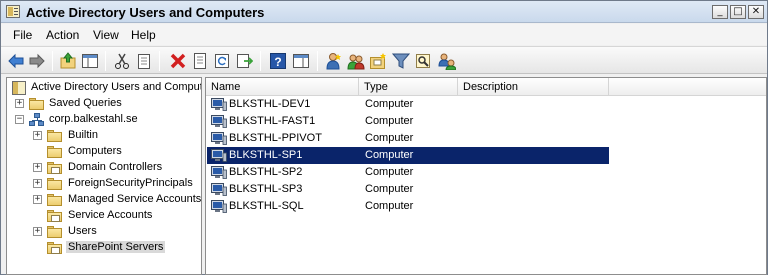 The height and width of the screenshot is (275, 768). I want to click on cut-icon, so click(122, 61).